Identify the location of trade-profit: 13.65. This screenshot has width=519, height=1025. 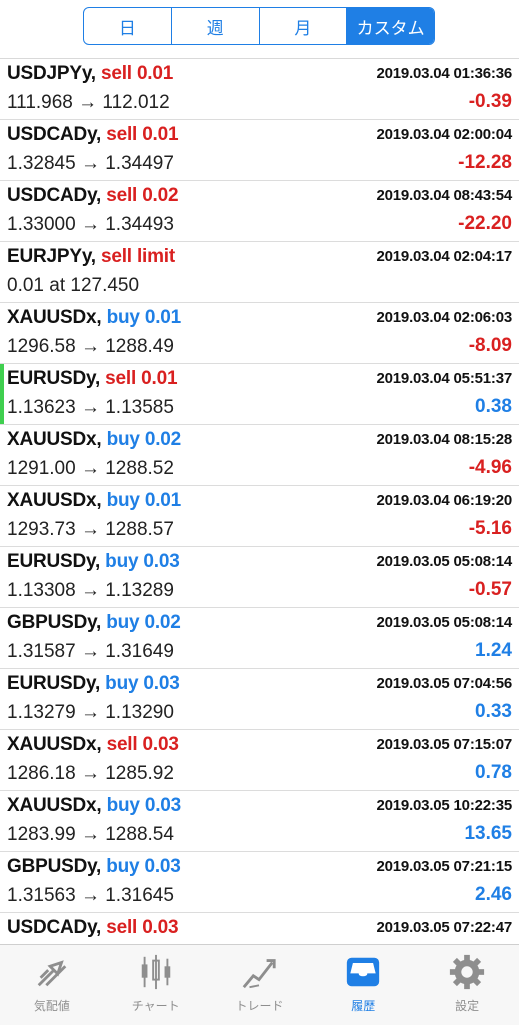
(488, 833).